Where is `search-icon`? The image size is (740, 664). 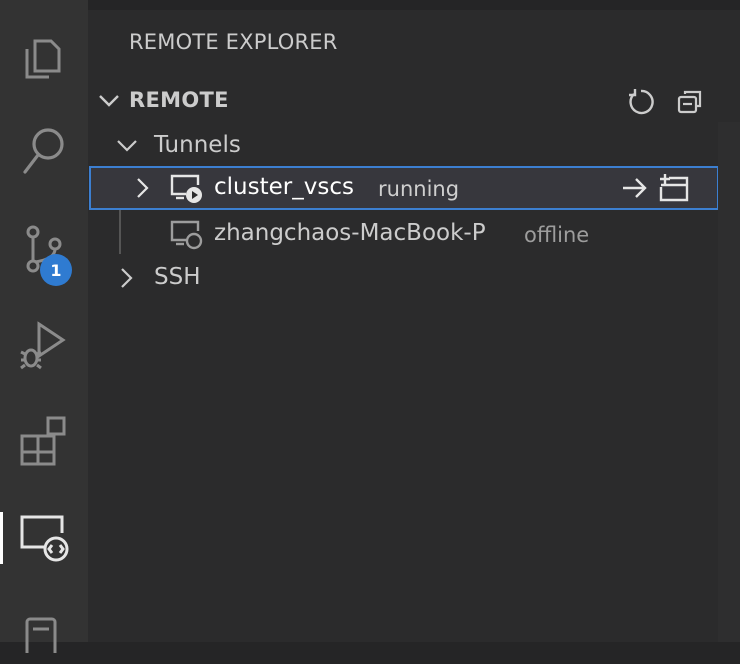 search-icon is located at coordinates (43, 151).